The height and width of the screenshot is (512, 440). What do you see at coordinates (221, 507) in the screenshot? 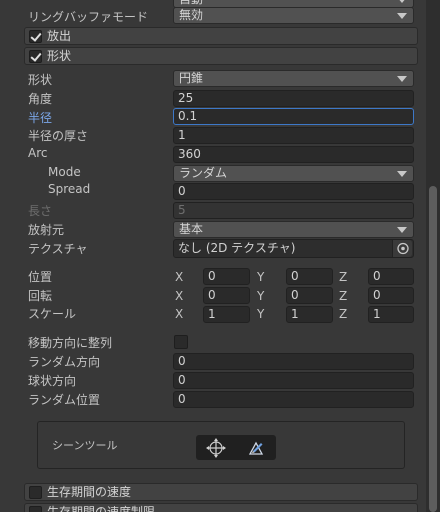
I see `lifetime-limit-section-header: 生存期間の速度制限` at bounding box center [221, 507].